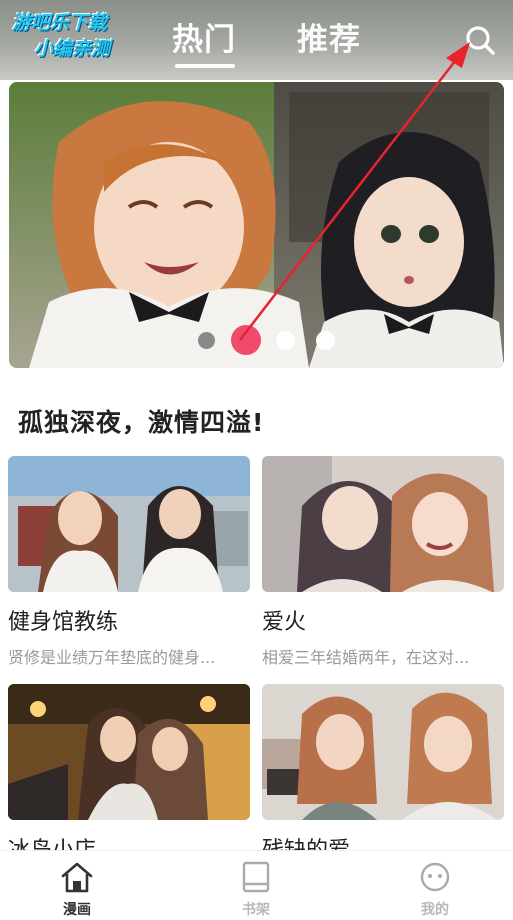  I want to click on bottom-nav: 漫画 书架 我的, so click(256, 885).